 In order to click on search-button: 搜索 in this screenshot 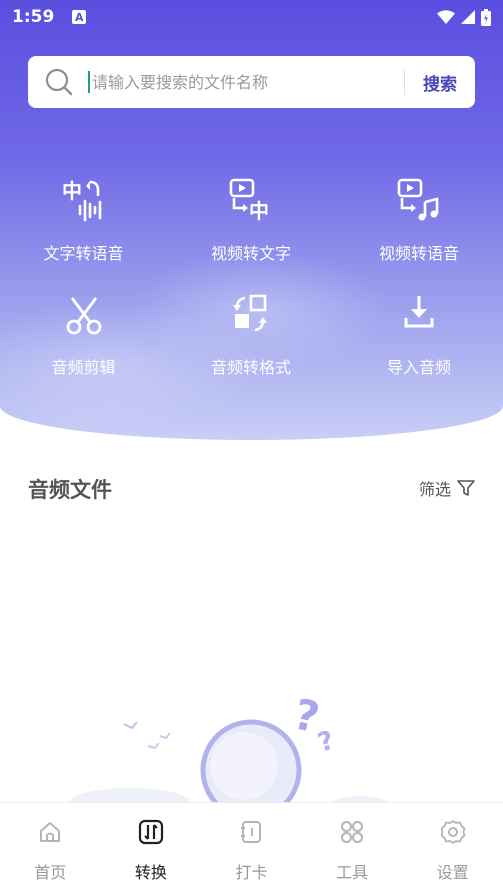, I will do `click(440, 82)`.